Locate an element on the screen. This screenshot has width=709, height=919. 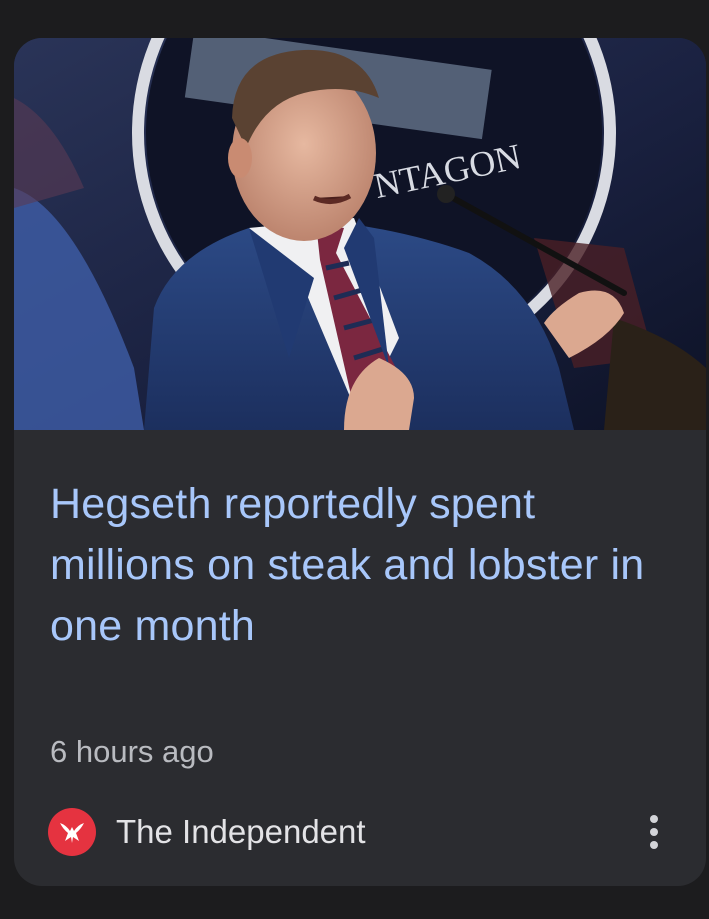
eagle-icon is located at coordinates (72, 833).